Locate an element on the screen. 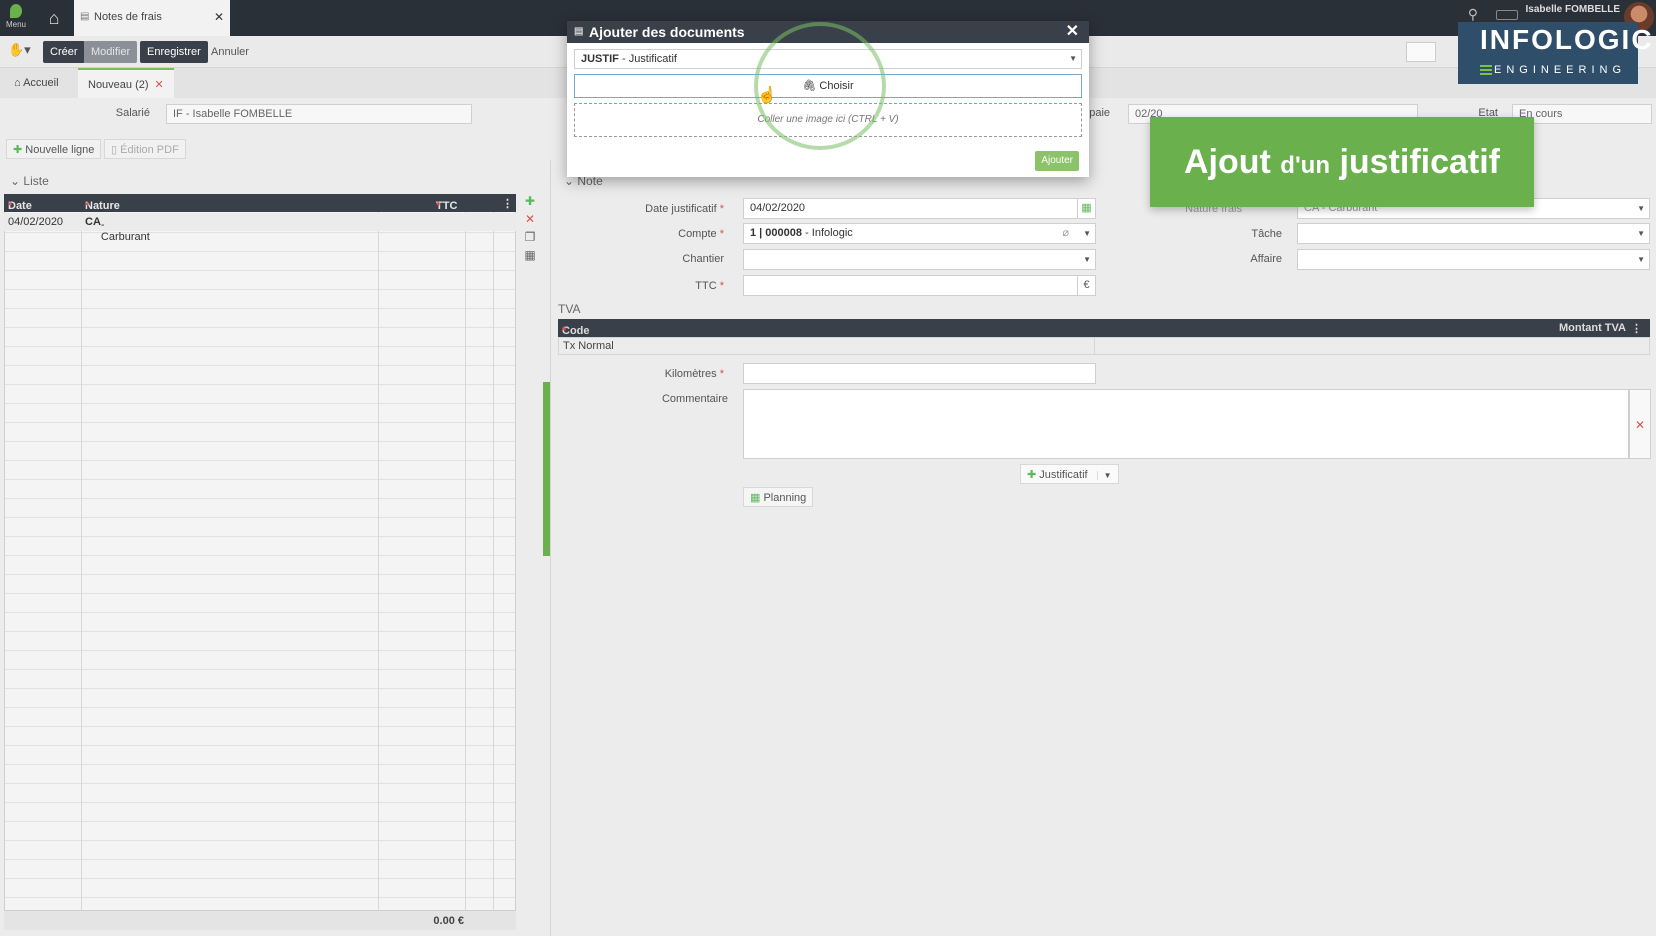  km-input is located at coordinates (919, 373).